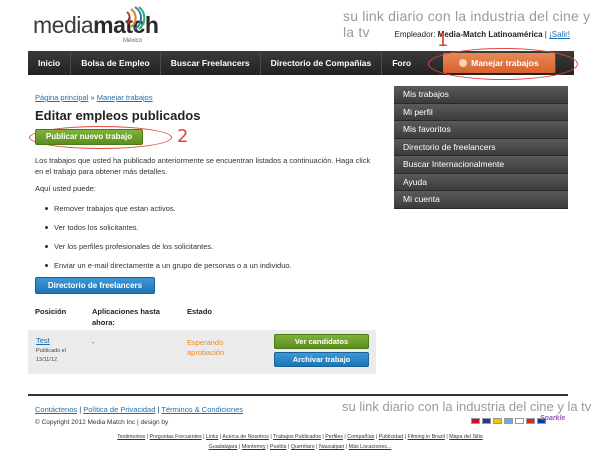 The image size is (600, 471). What do you see at coordinates (481, 200) in the screenshot?
I see `sidebar-item-mi-cuenta: Mi cuenta` at bounding box center [481, 200].